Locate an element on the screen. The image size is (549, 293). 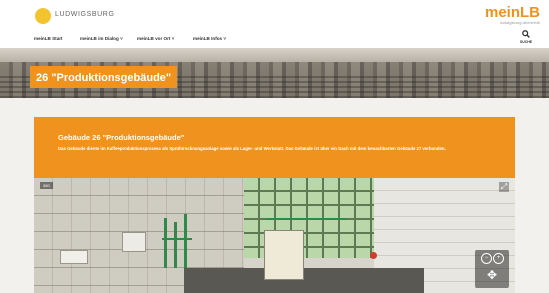
panorama-door is located at coordinates (284, 255).